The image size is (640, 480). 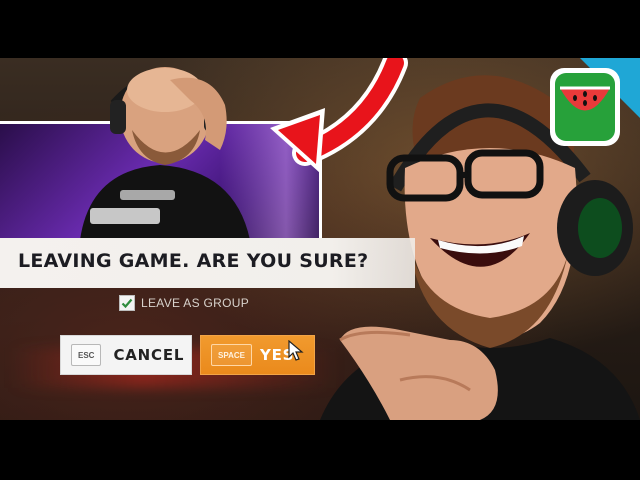 I want to click on leave-as-group-checkbox, so click(x=127, y=303).